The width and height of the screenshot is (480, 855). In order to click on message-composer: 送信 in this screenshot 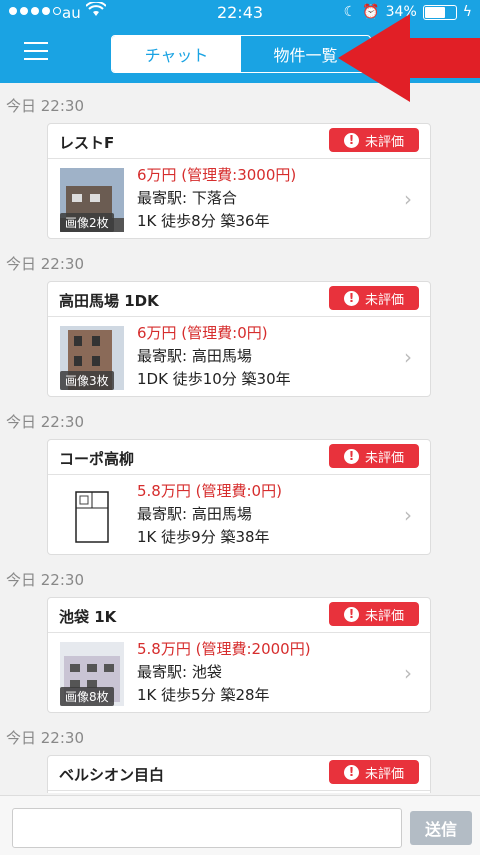, I will do `click(240, 825)`.